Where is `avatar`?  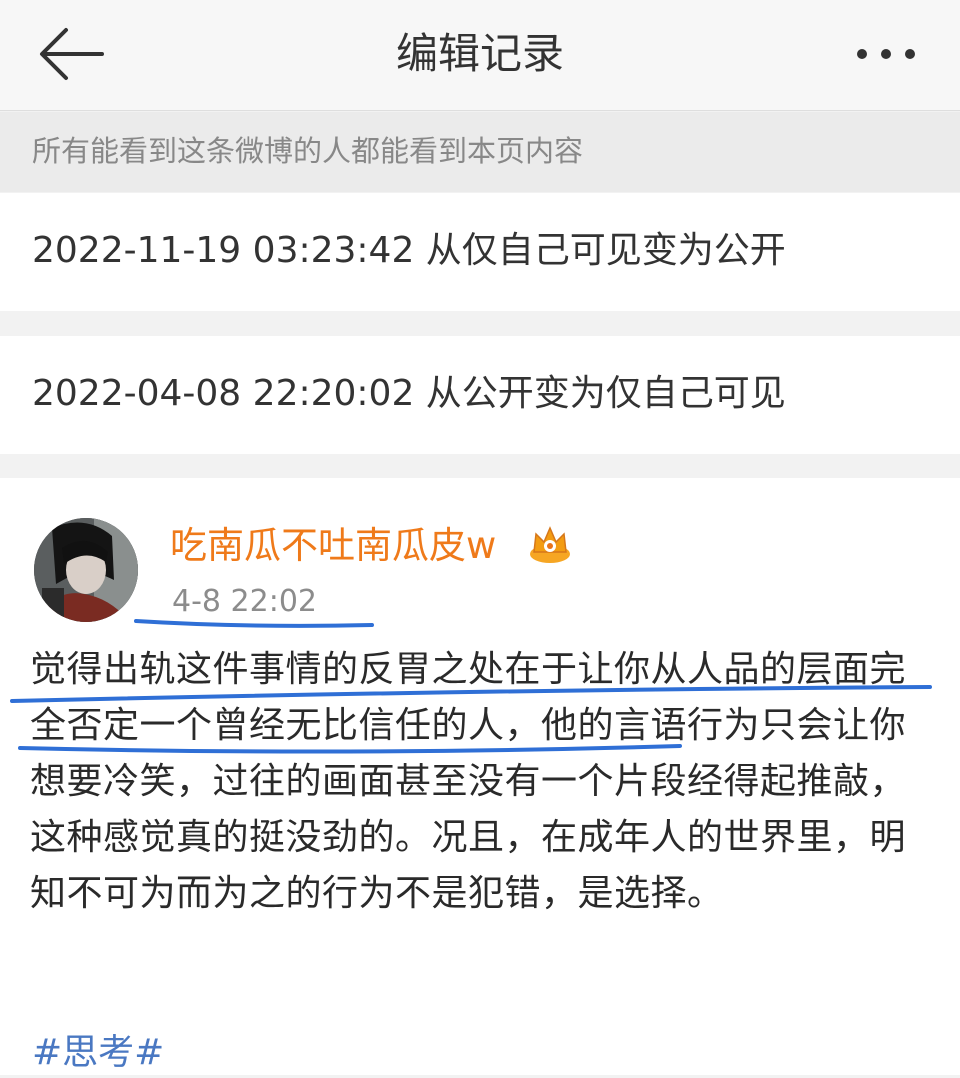 avatar is located at coordinates (86, 570).